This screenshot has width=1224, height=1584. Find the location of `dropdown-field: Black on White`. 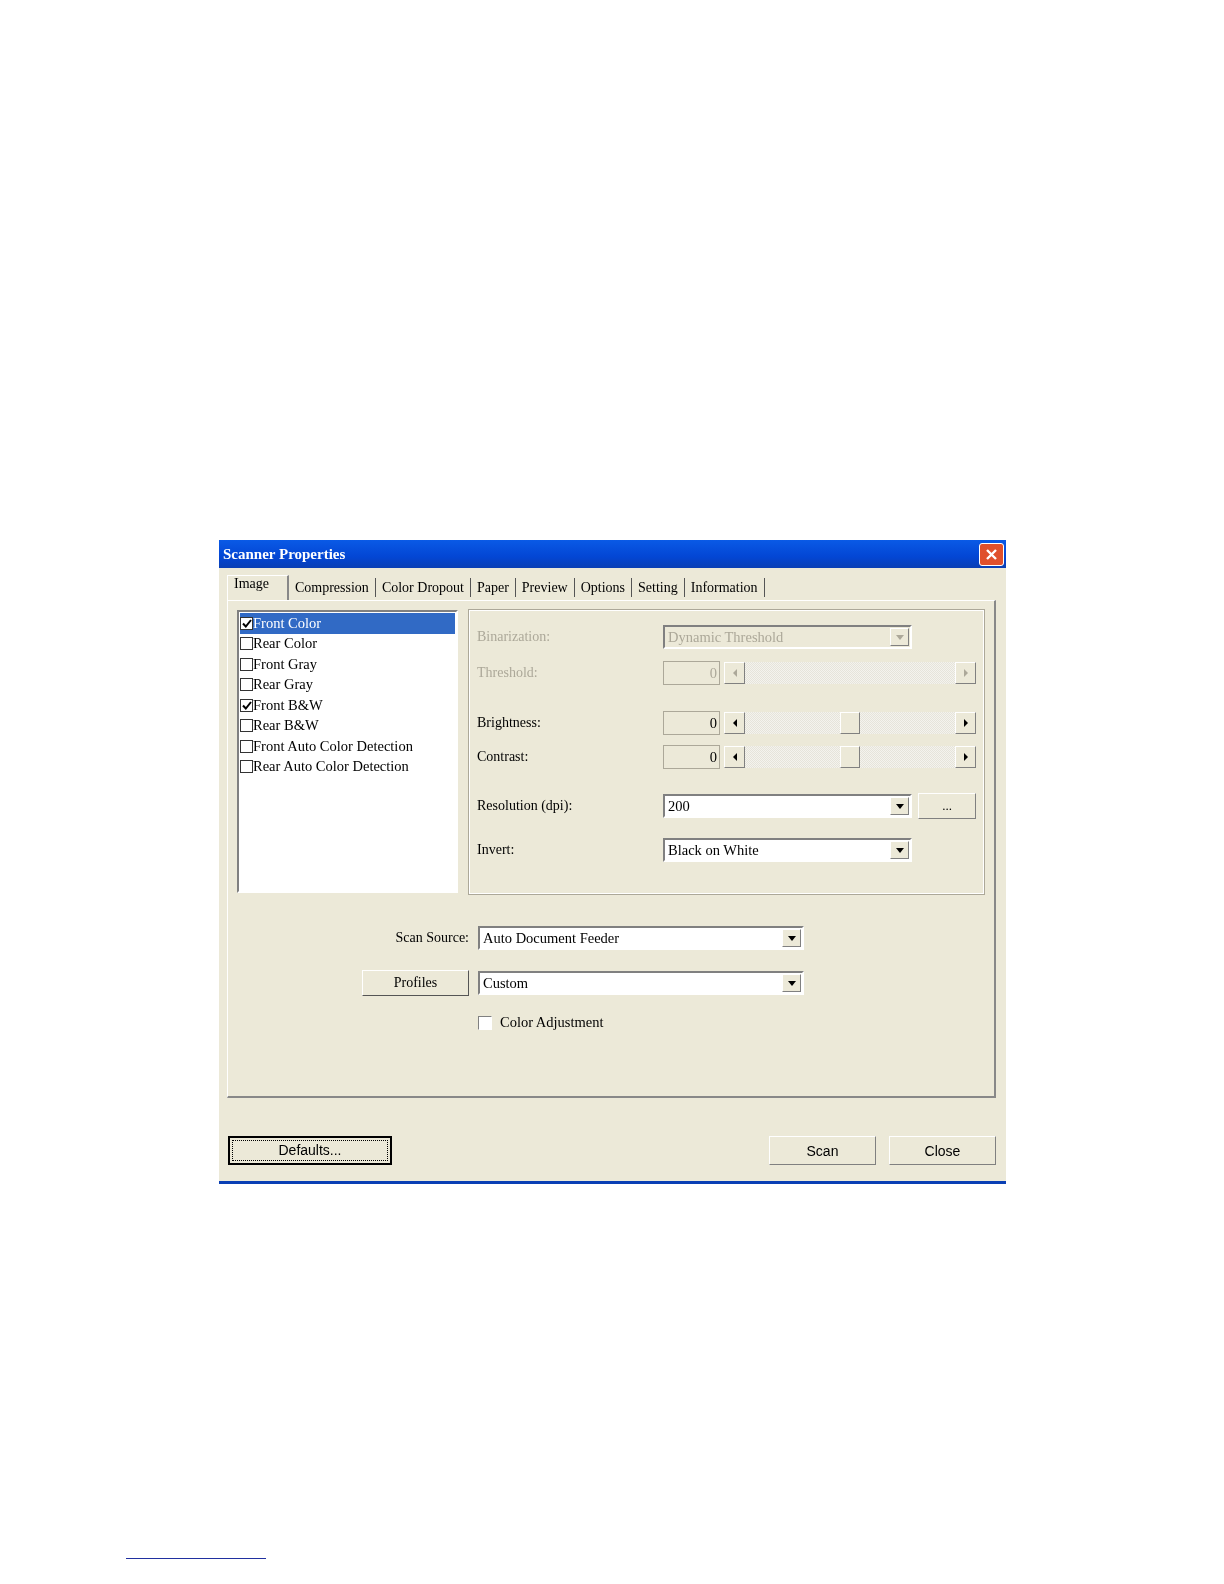

dropdown-field: Black on White is located at coordinates (787, 850).